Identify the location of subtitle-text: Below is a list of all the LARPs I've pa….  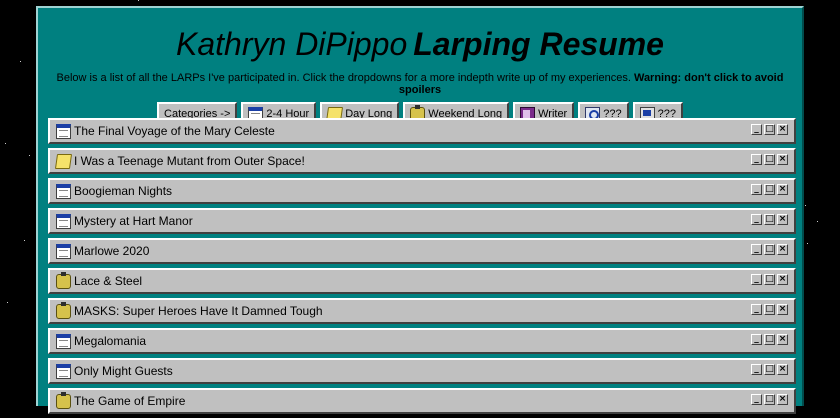
(343, 78).